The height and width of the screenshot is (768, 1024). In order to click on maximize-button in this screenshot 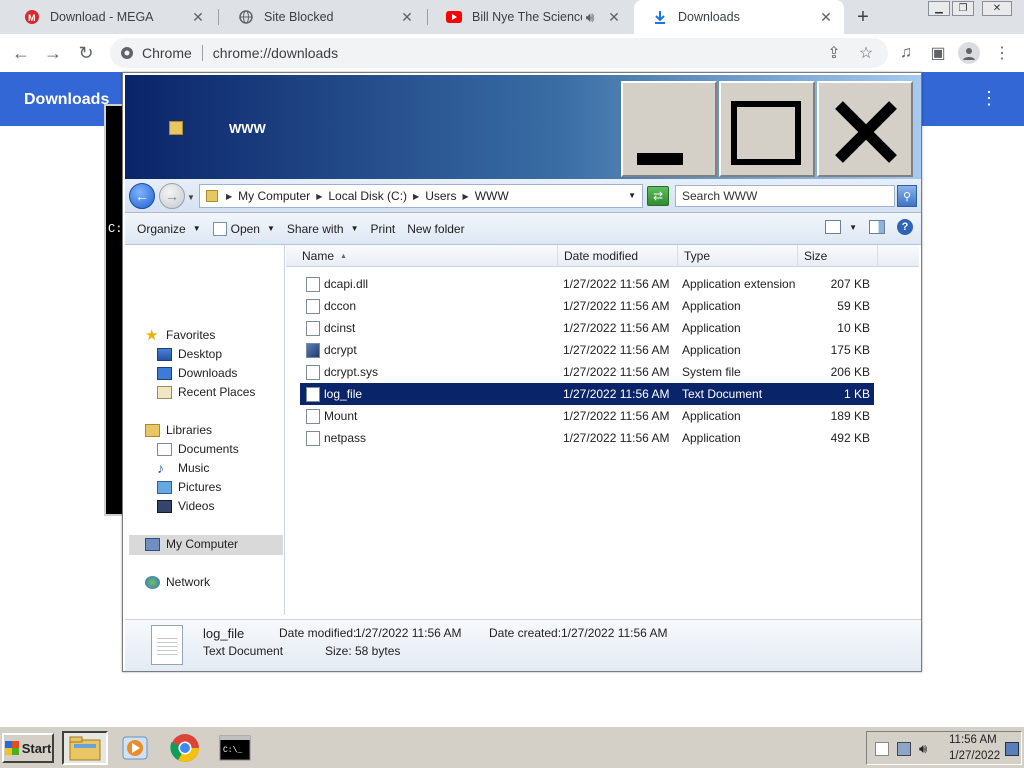, I will do `click(767, 129)`.